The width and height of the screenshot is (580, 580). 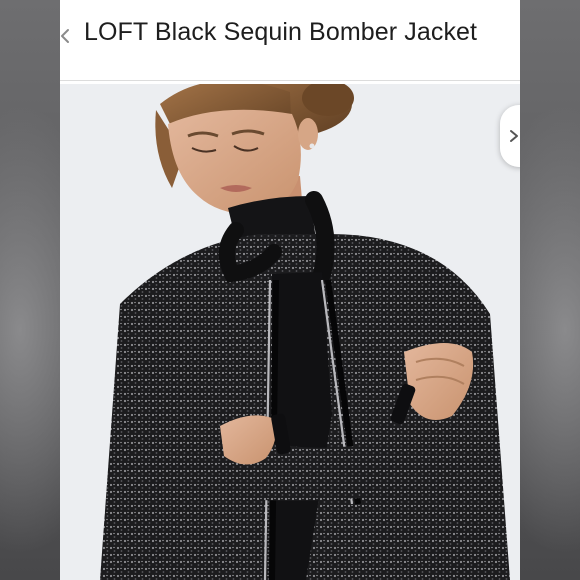 I want to click on listing-header: LOFT Black Sequin Bomber Jacket, so click(x=290, y=40).